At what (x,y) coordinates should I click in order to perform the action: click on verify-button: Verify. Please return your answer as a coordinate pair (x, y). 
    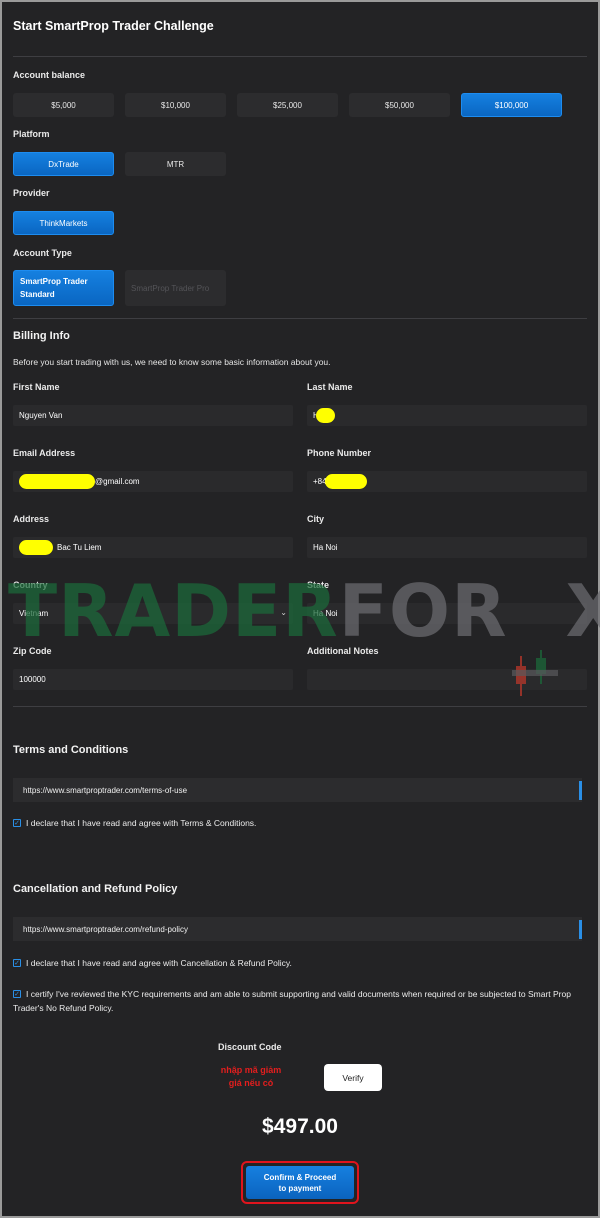
    Looking at the image, I should click on (353, 1077).